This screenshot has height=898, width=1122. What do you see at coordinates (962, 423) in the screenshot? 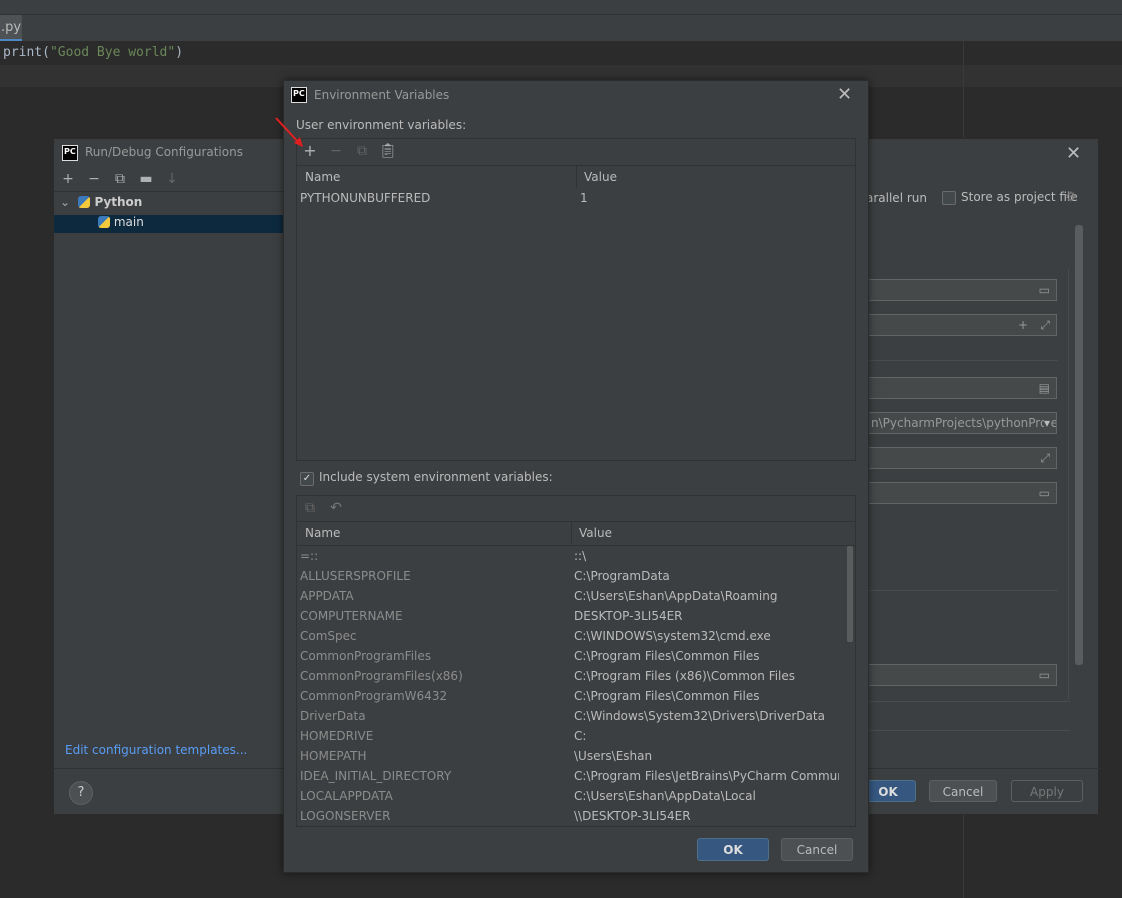
I see `interpreter-select: n\PycharmProjects\pythonProjec ▾` at bounding box center [962, 423].